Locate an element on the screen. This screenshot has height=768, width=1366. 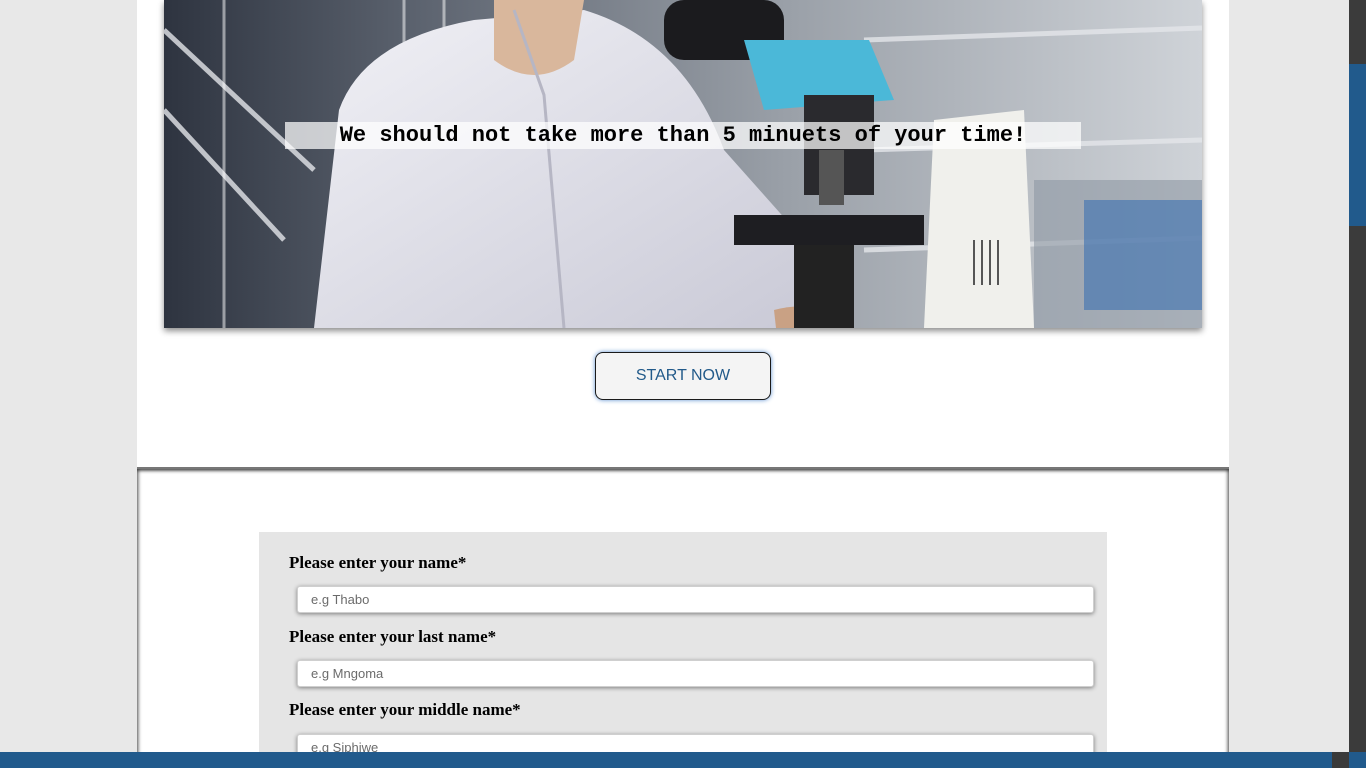
first-name-label: Please enter your name* is located at coordinates (378, 562).